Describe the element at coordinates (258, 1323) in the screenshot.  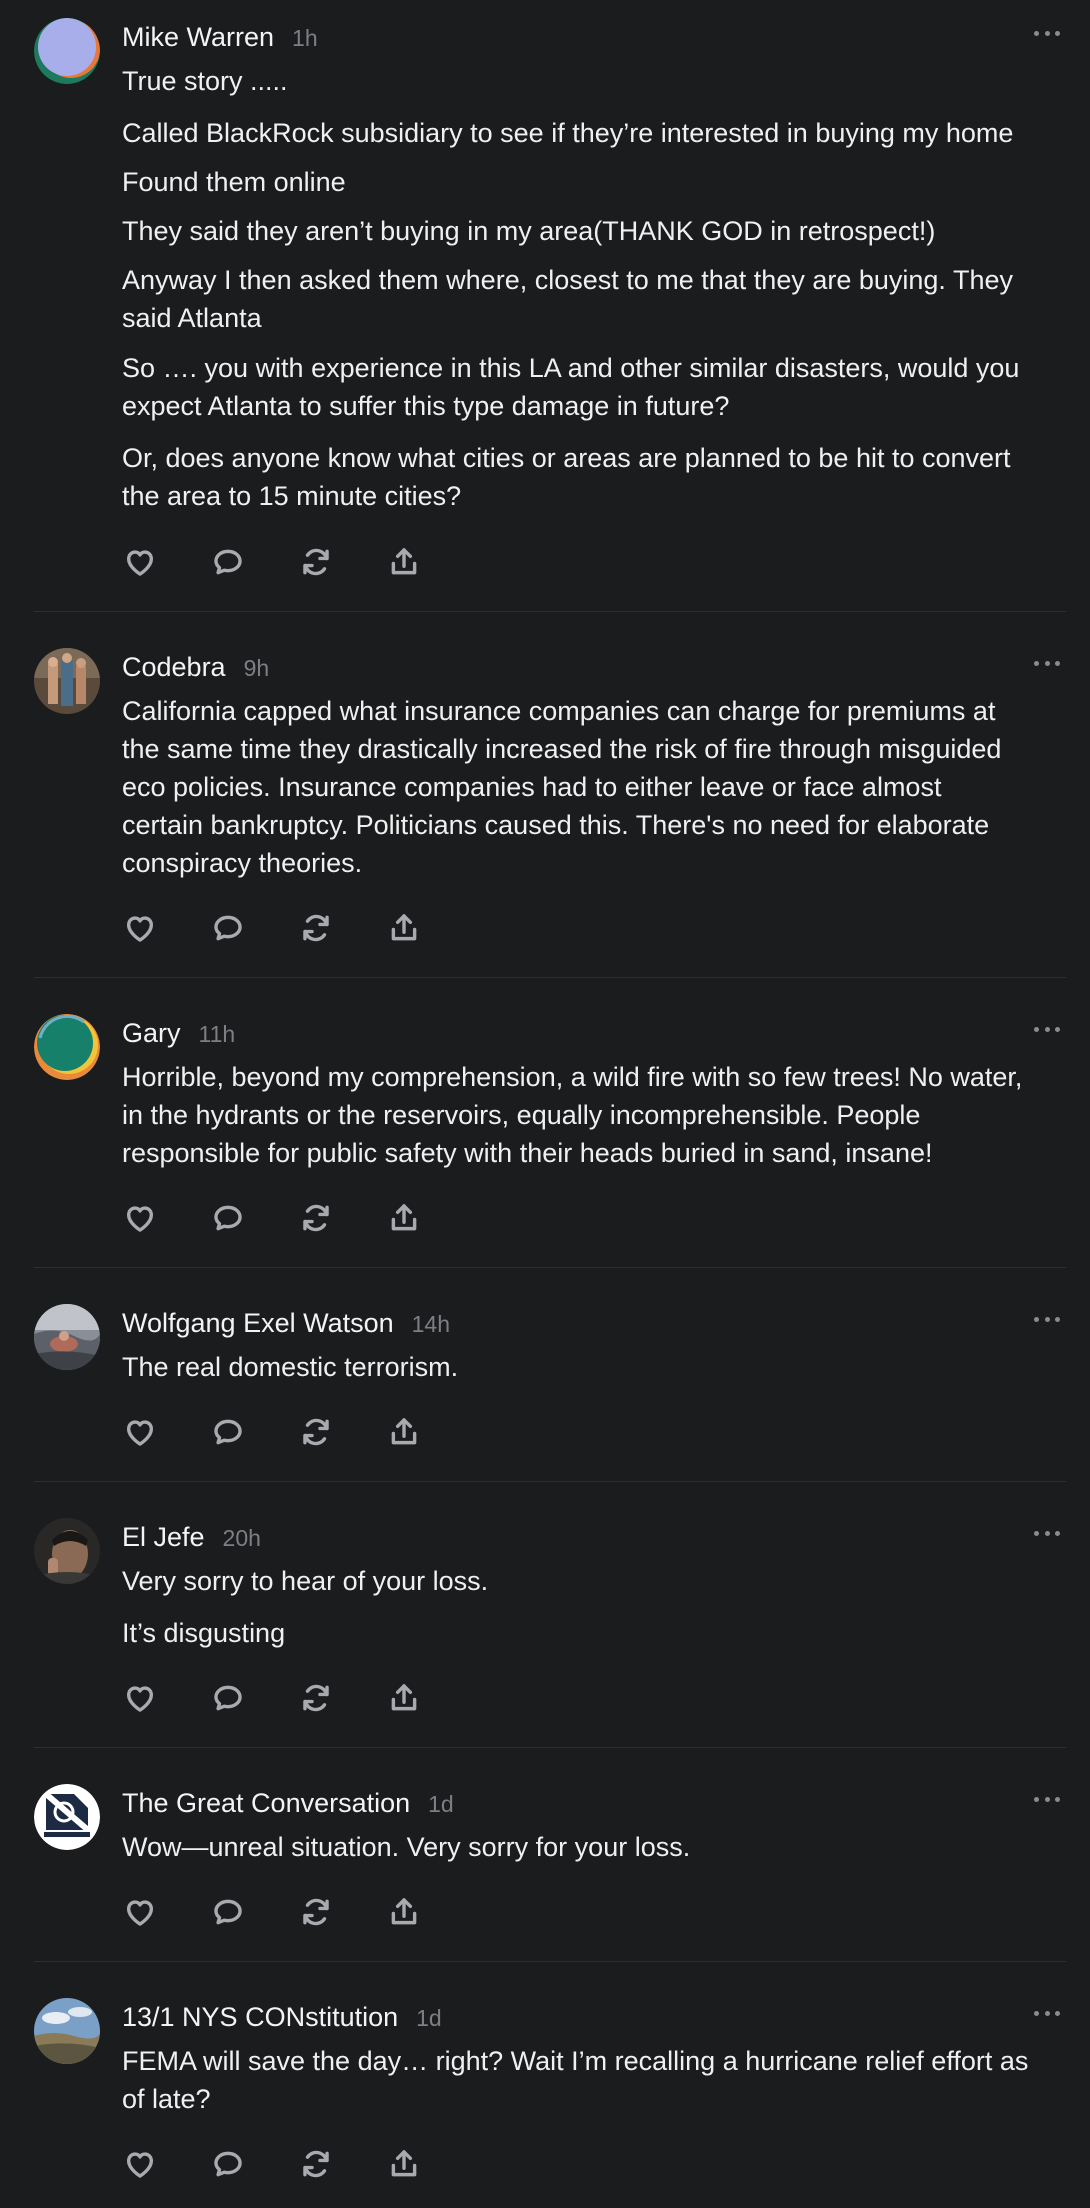
I see `author-name: Wolfgang Exel Watson` at that location.